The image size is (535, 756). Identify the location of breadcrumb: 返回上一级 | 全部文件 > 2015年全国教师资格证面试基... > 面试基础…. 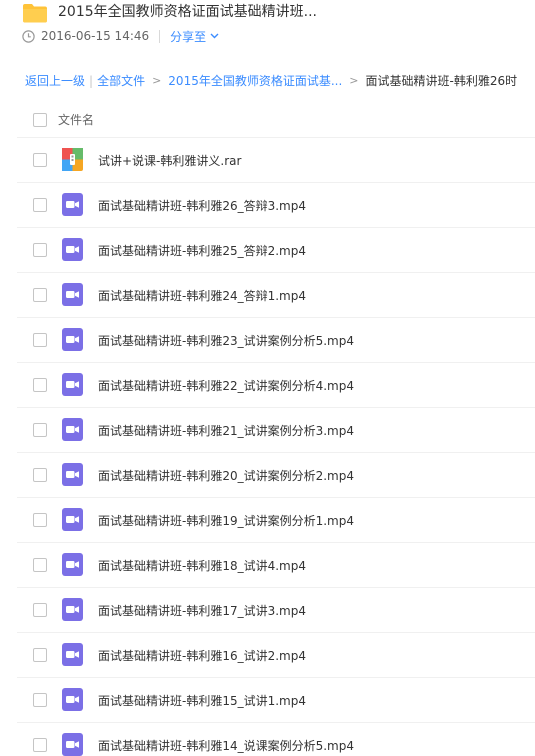
(271, 80).